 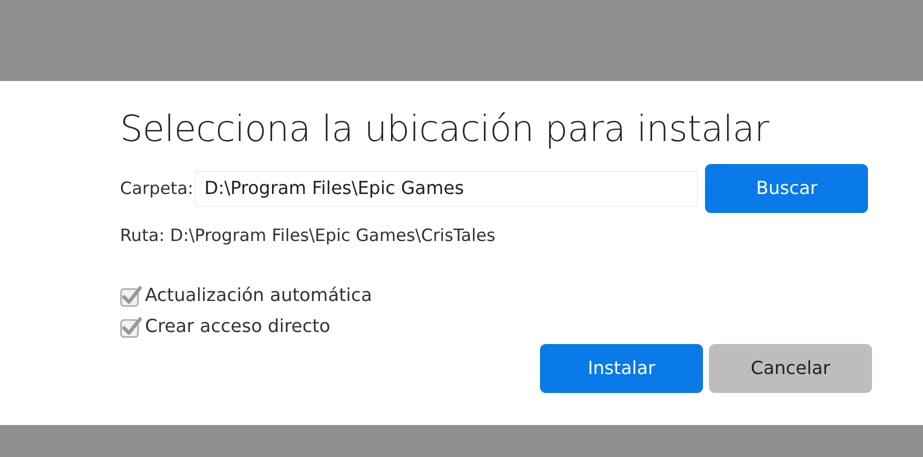 What do you see at coordinates (157, 188) in the screenshot?
I see `folder-label: Carpeta:` at bounding box center [157, 188].